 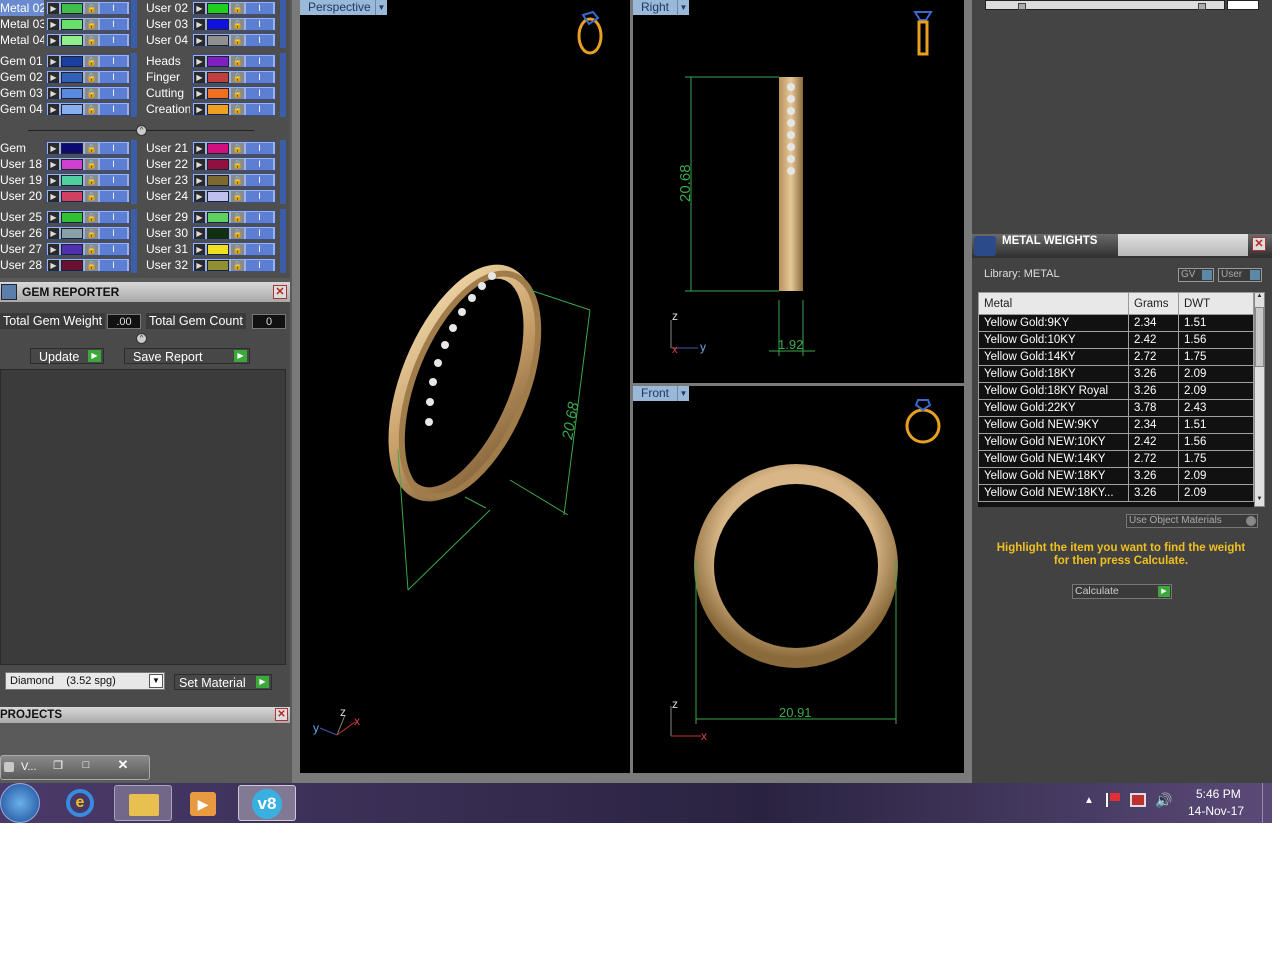 What do you see at coordinates (168, 180) in the screenshot?
I see `layer-name: User 23` at bounding box center [168, 180].